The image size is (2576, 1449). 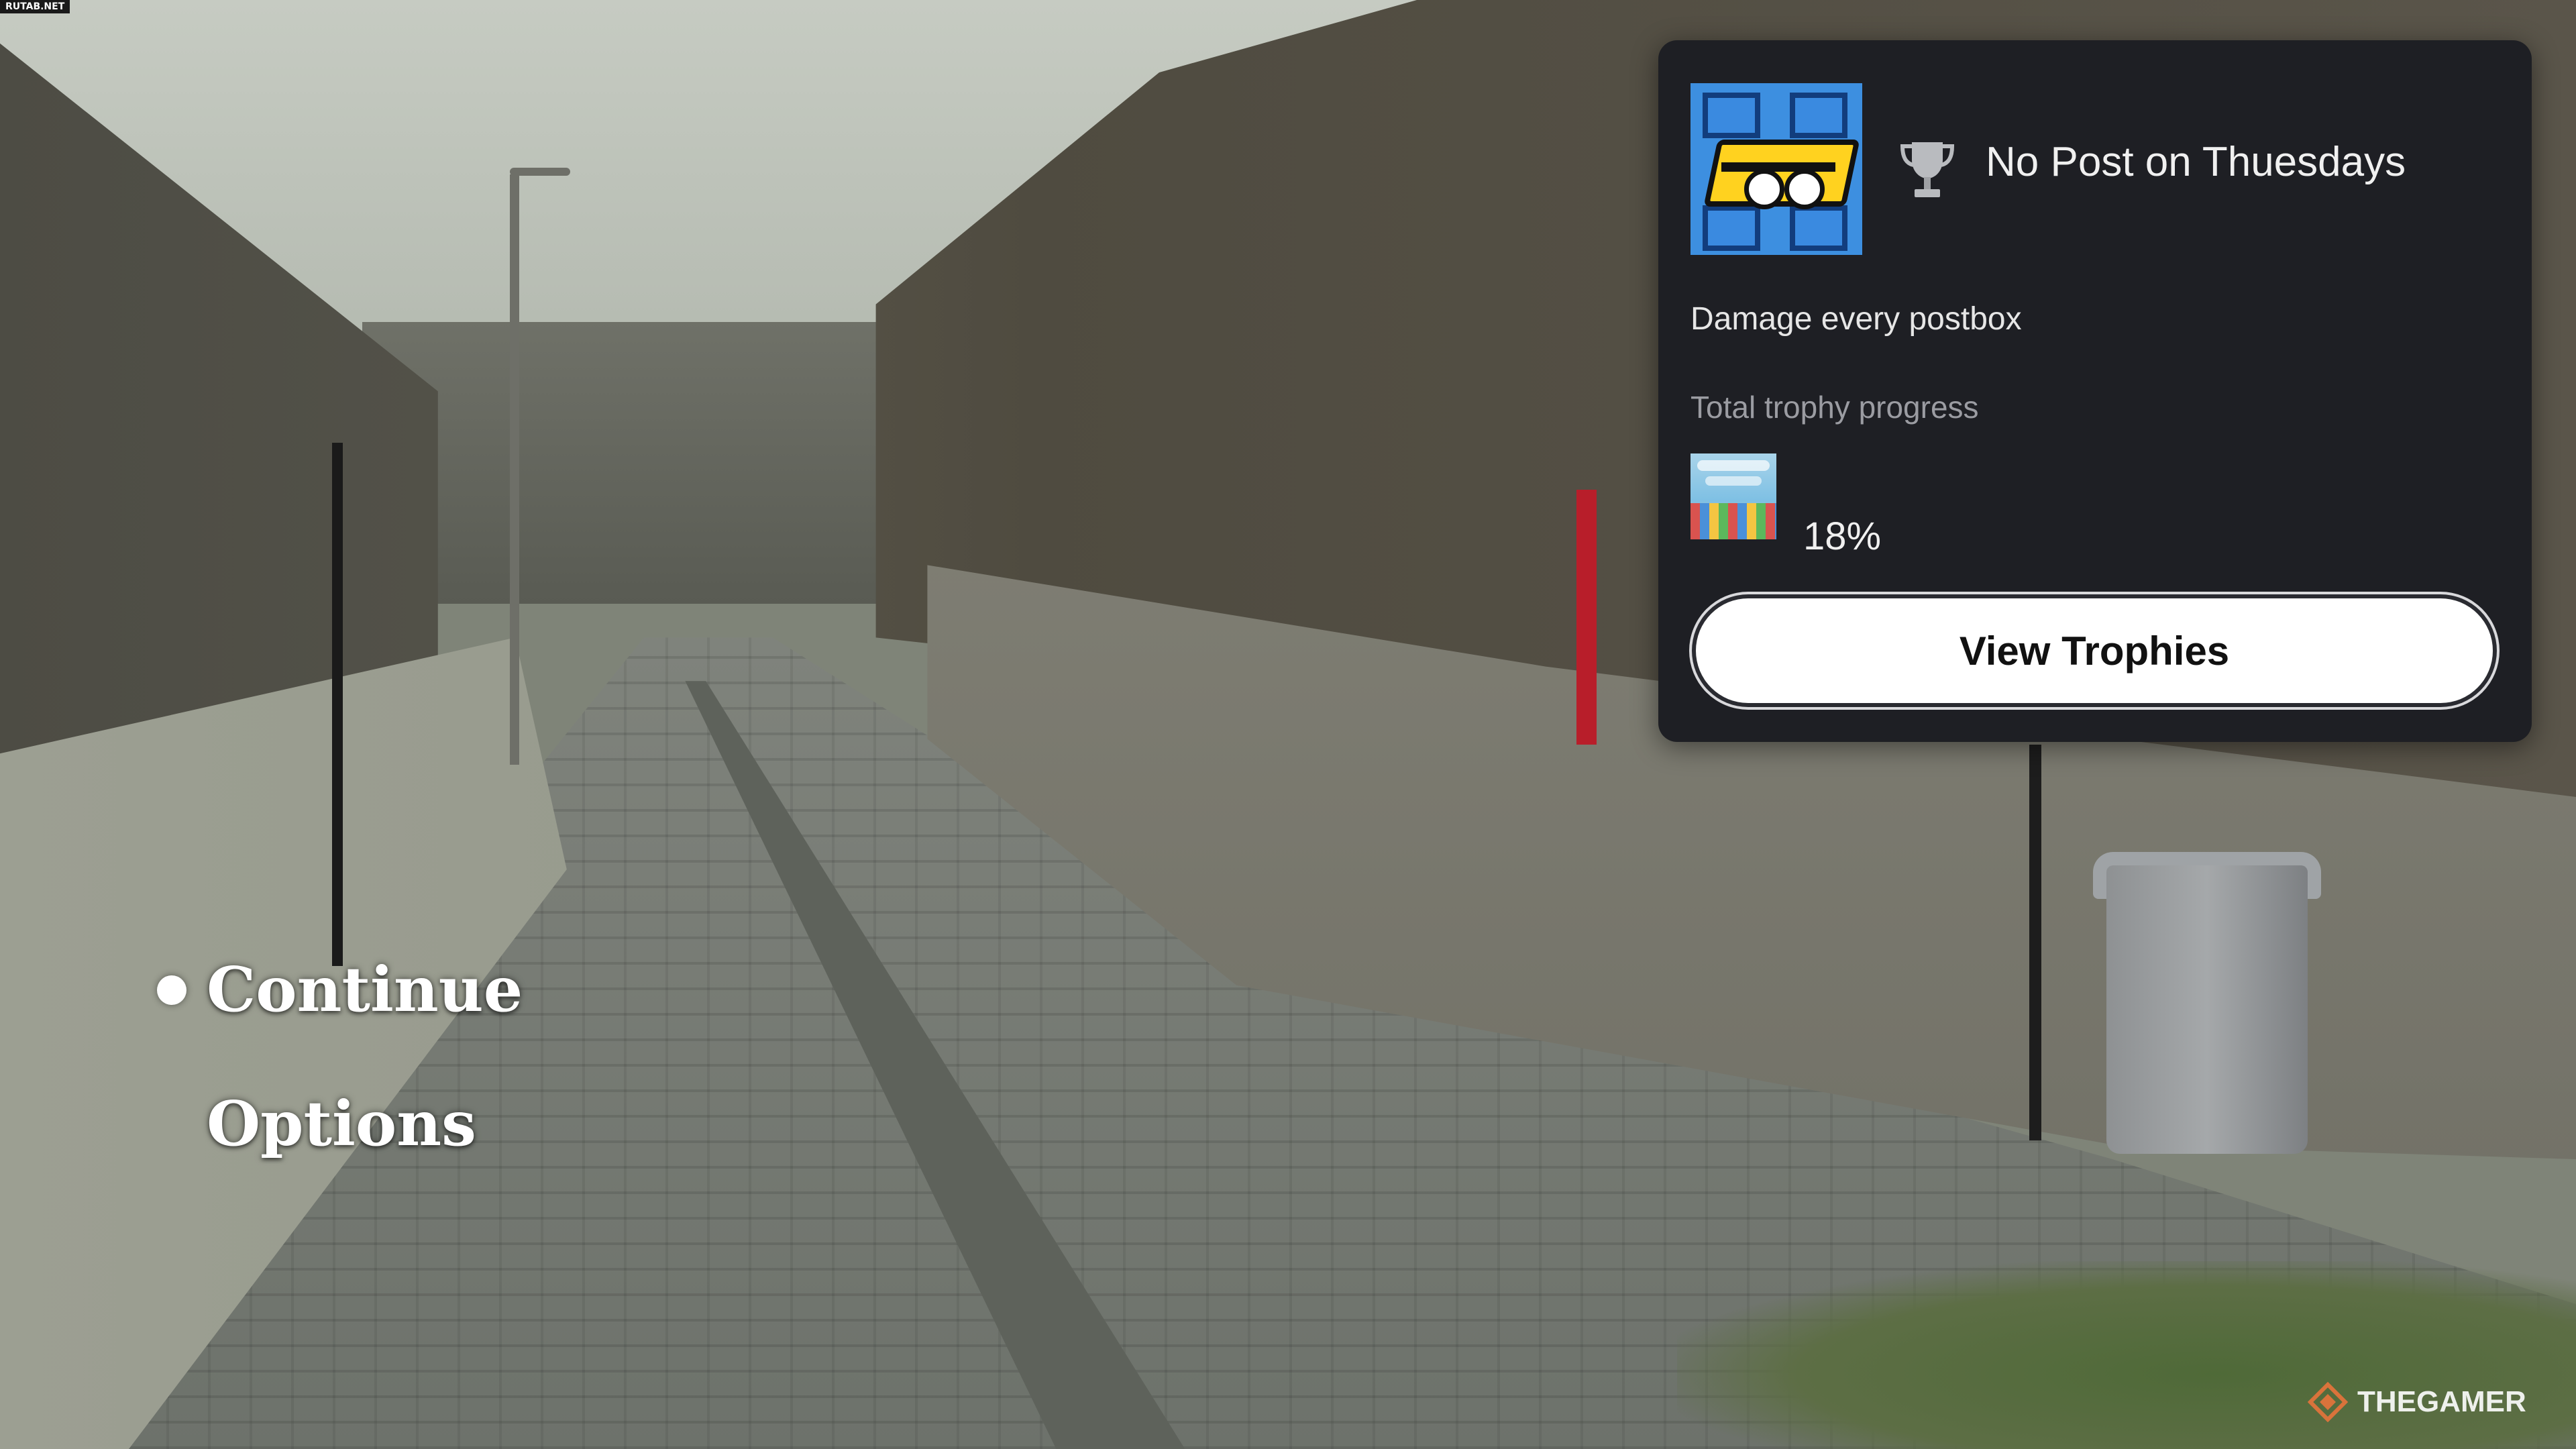 What do you see at coordinates (2094, 650) in the screenshot?
I see `view-trophies-button: View Trophies` at bounding box center [2094, 650].